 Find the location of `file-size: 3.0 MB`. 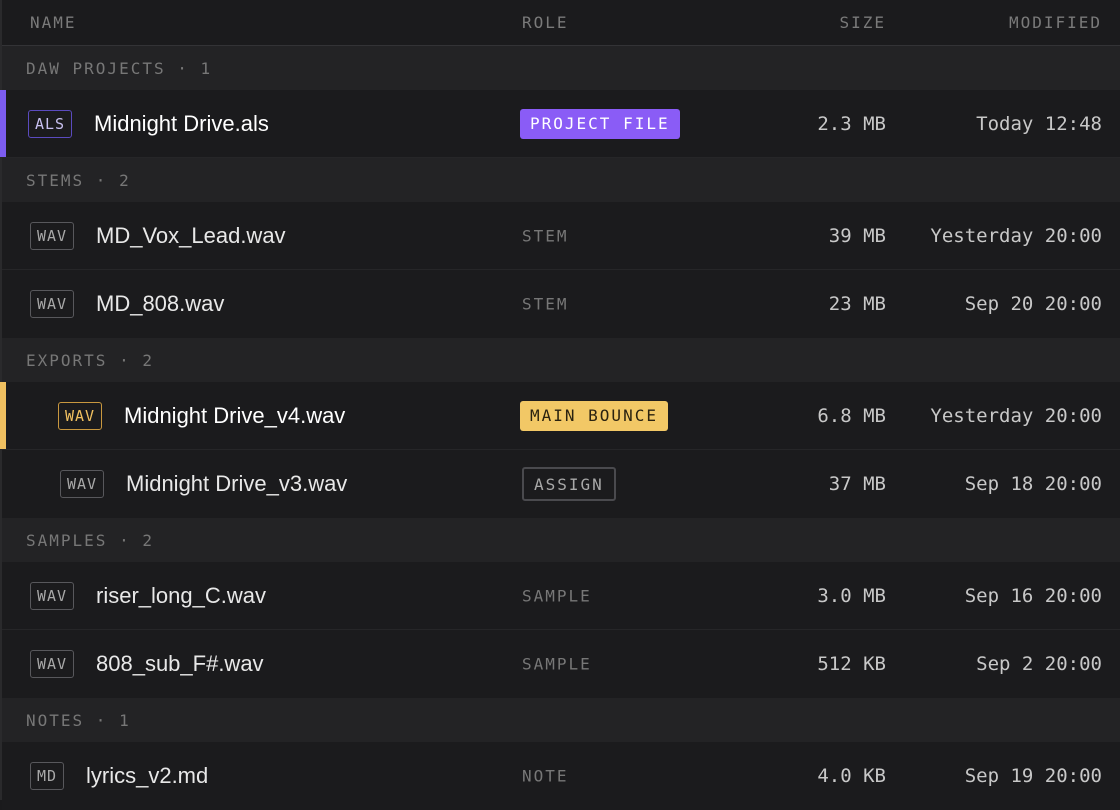

file-size: 3.0 MB is located at coordinates (851, 595).